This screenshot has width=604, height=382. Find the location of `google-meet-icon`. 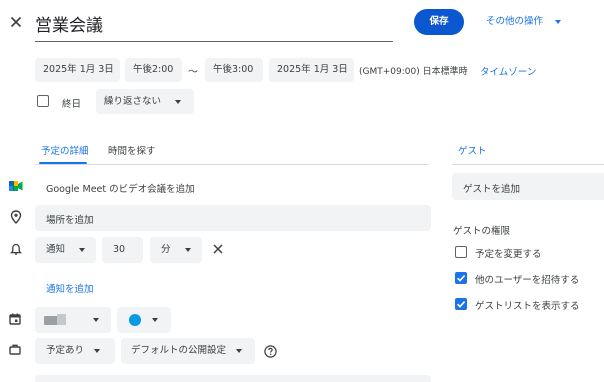

google-meet-icon is located at coordinates (16, 186).